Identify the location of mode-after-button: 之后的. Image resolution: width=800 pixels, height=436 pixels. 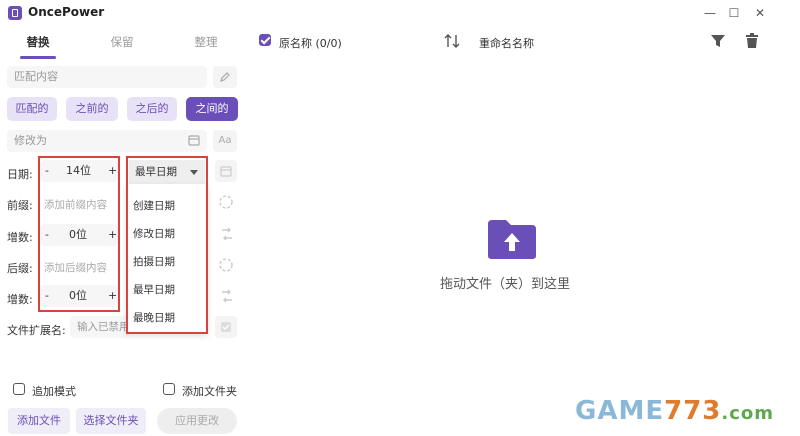
(152, 109).